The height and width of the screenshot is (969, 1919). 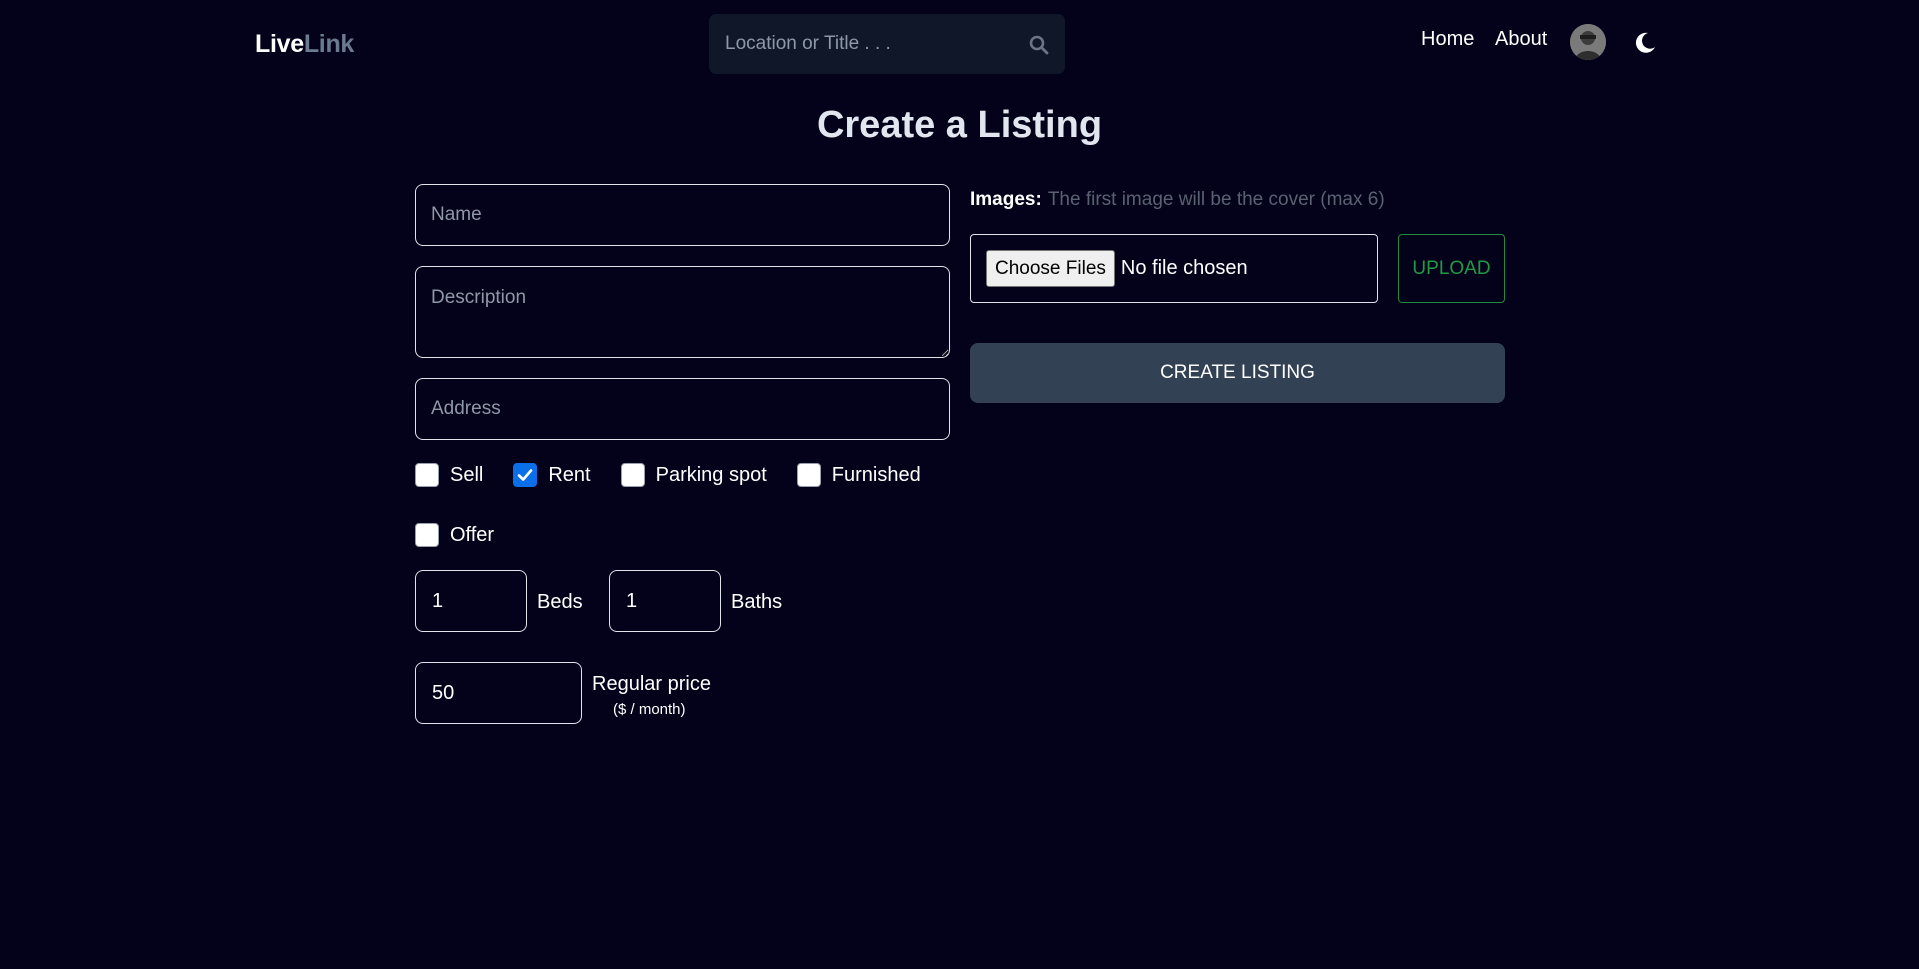 What do you see at coordinates (471, 601) in the screenshot?
I see `beds-input` at bounding box center [471, 601].